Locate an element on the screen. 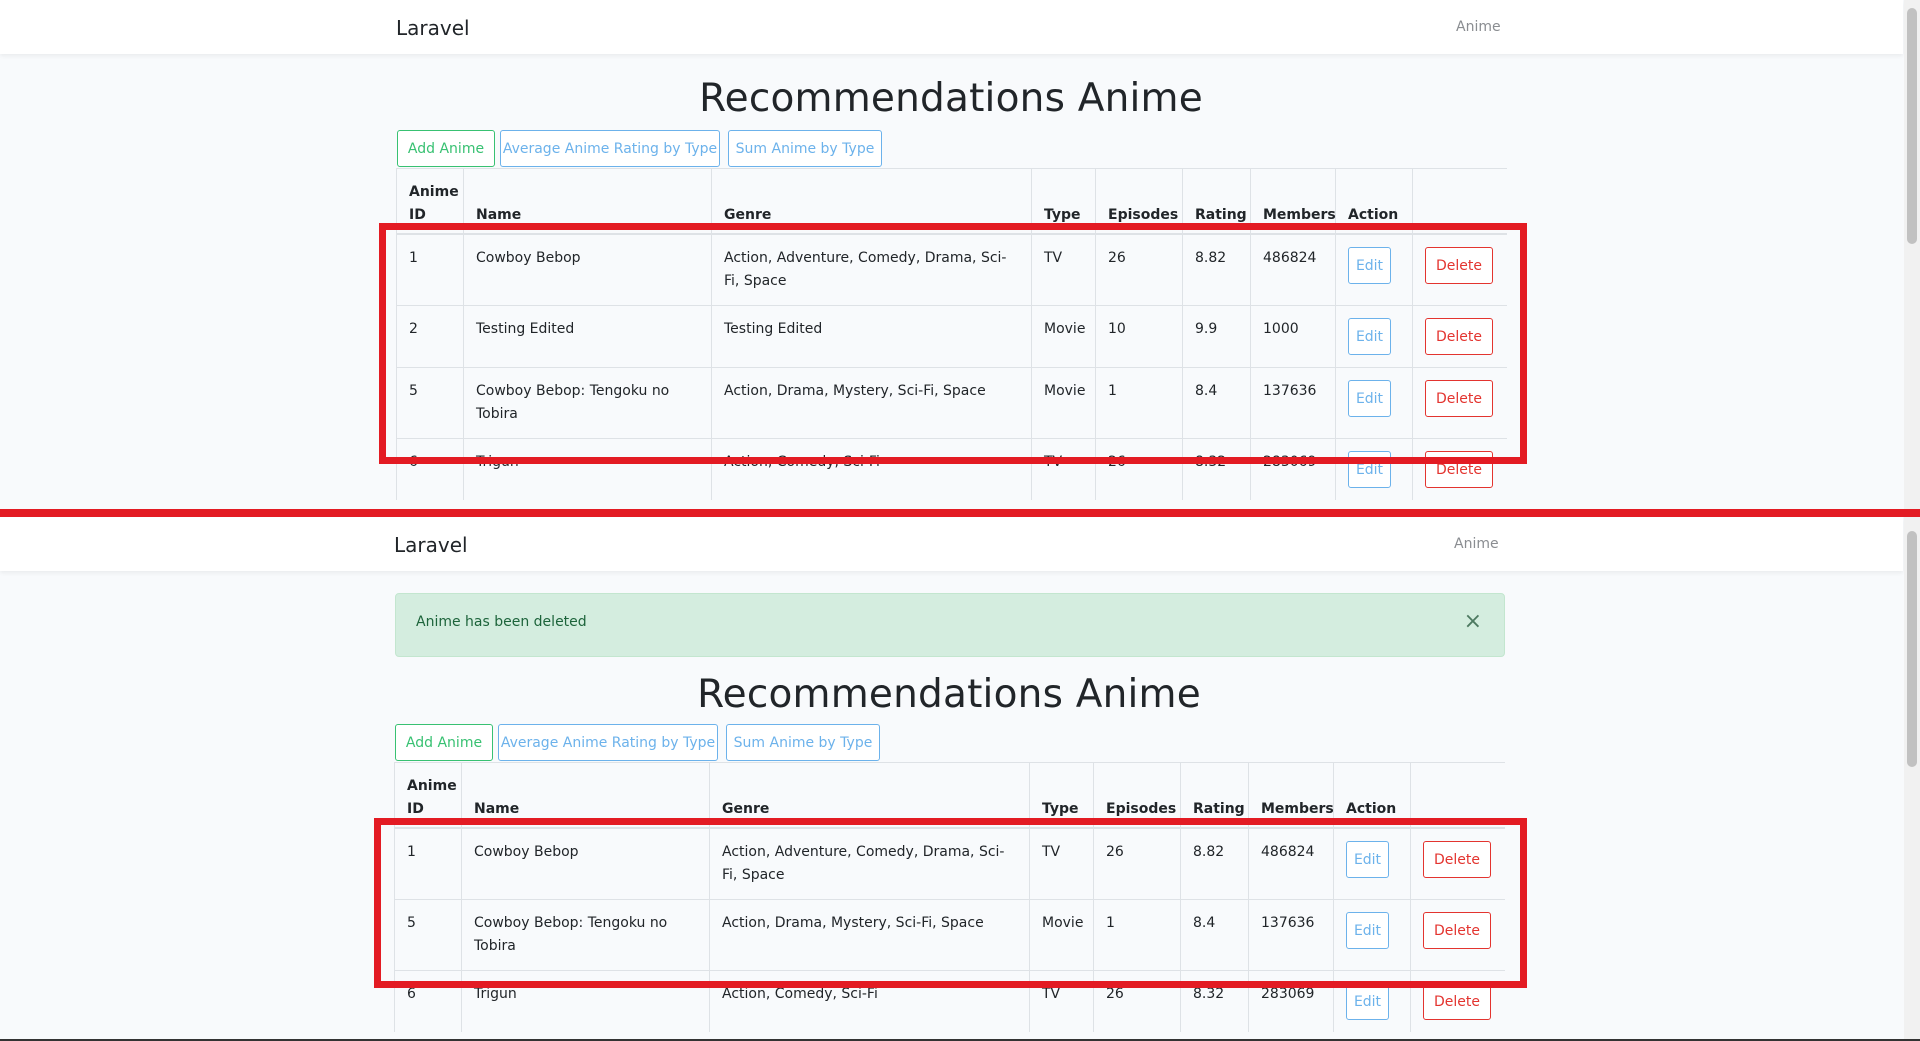  cell-name: Cowboy Bebop: Tengoku no Tobira is located at coordinates (587, 403).